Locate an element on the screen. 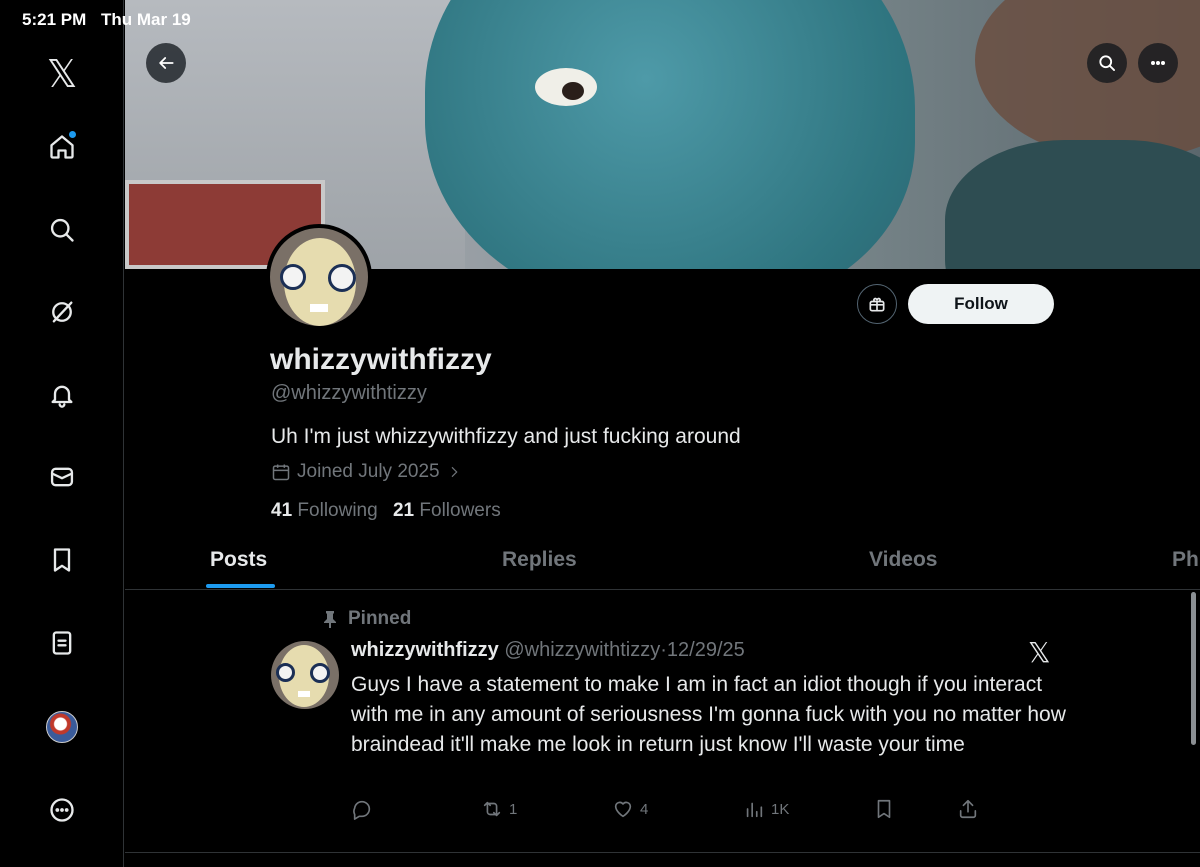  list-icon is located at coordinates (62, 643).